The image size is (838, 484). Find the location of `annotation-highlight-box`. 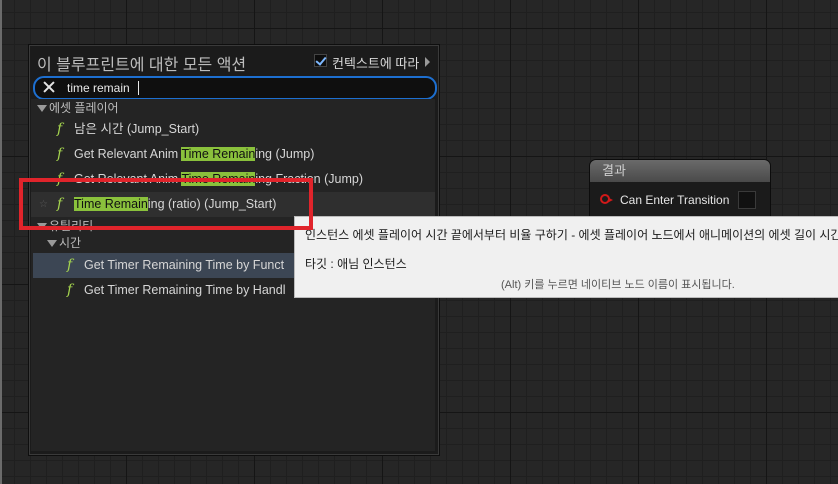

annotation-highlight-box is located at coordinates (166, 204).